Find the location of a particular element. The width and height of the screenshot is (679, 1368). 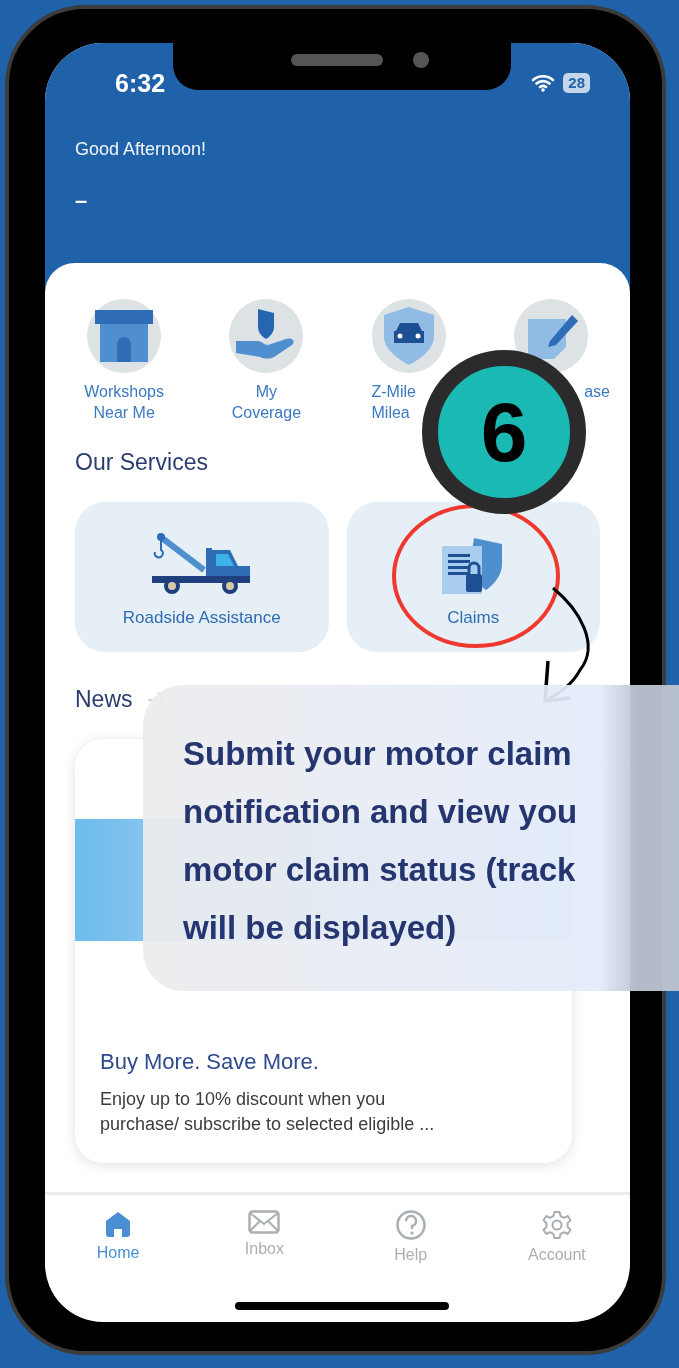

tooltip-text: will be displayed) is located at coordinates (320, 928).